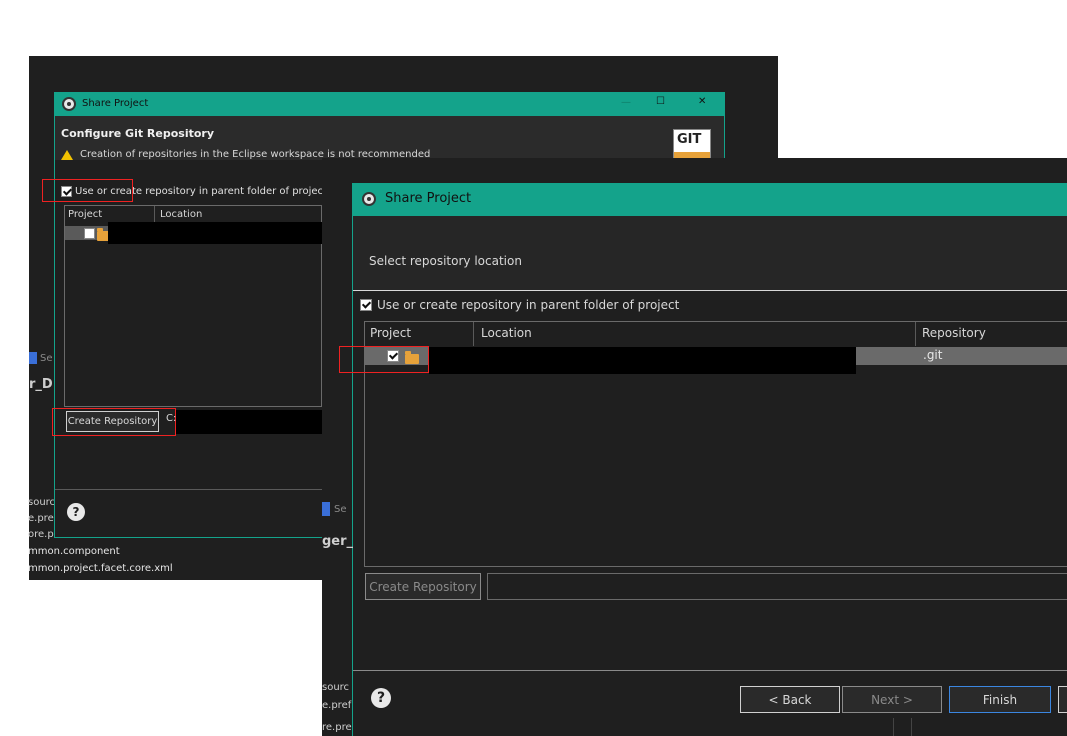  I want to click on git-logo-text: GIT, so click(689, 139).